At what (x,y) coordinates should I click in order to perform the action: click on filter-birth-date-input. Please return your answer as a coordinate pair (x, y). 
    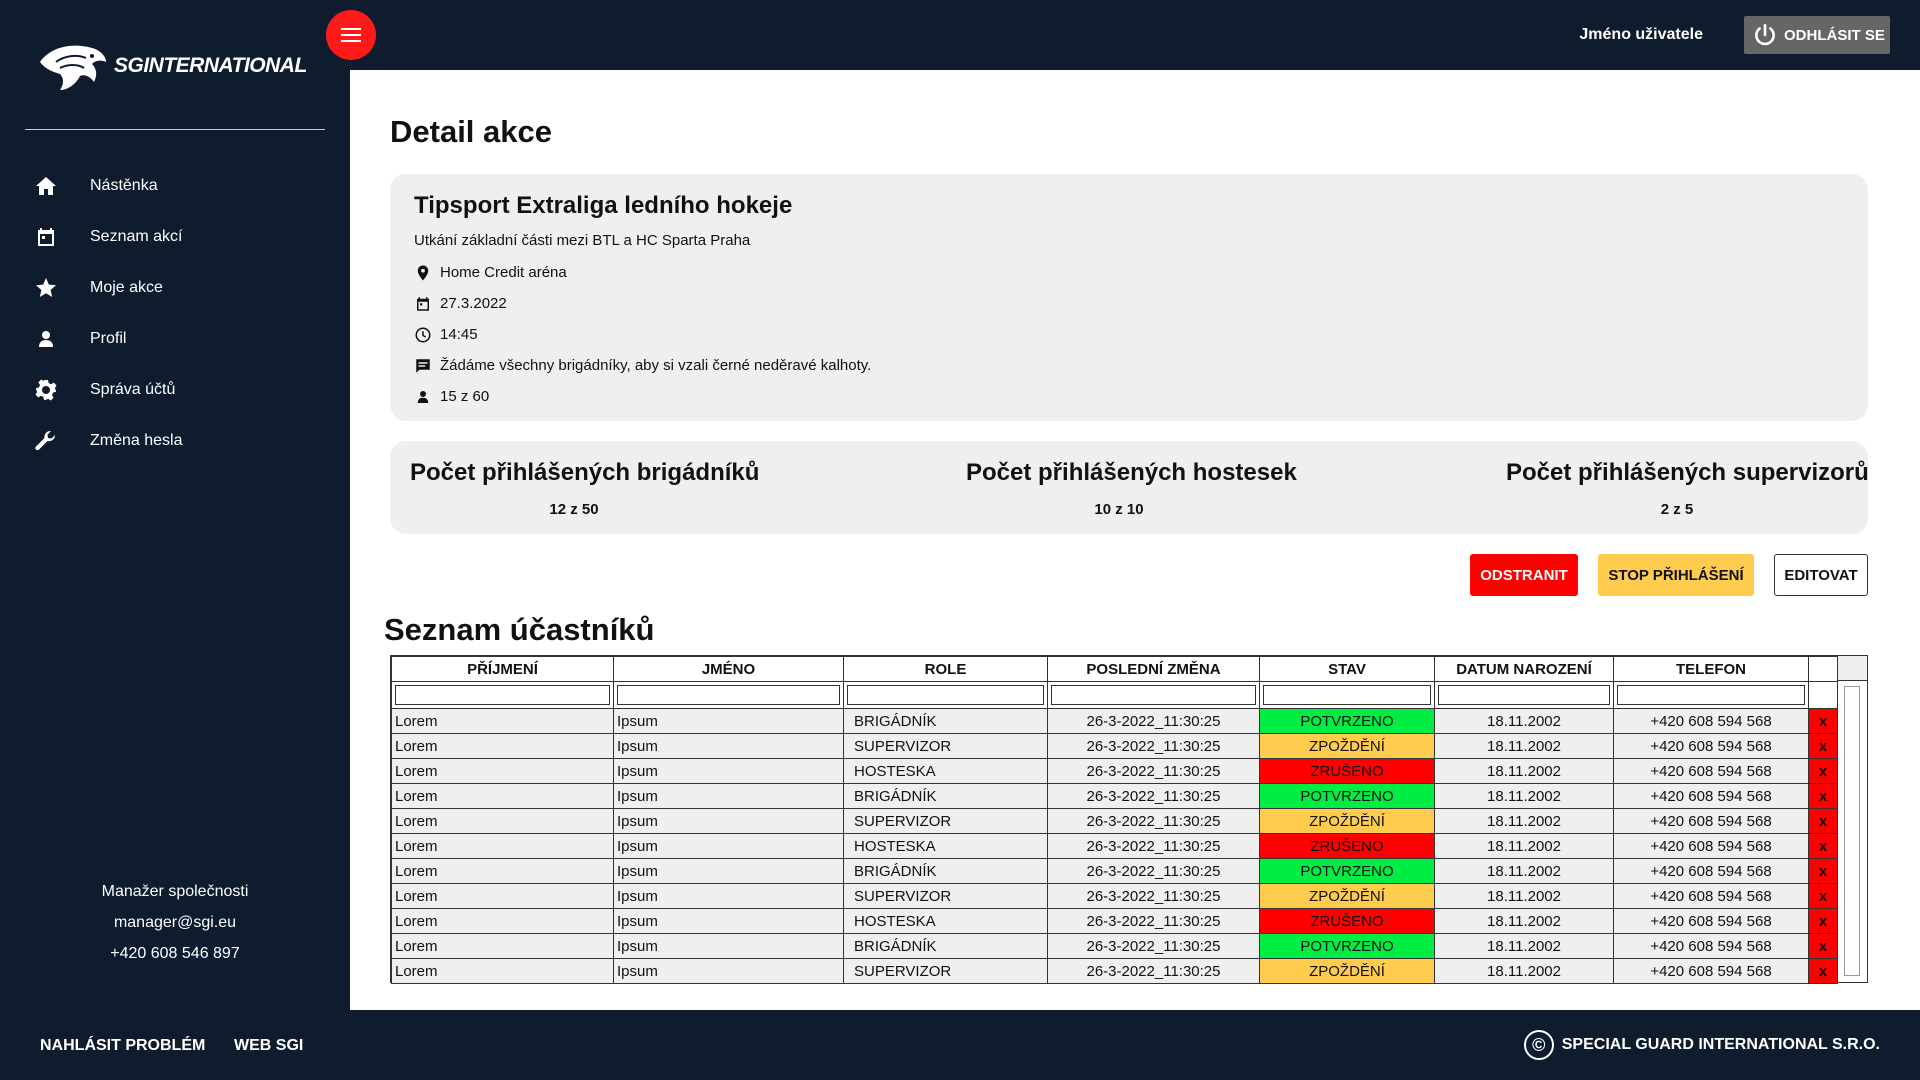
    Looking at the image, I should click on (1524, 695).